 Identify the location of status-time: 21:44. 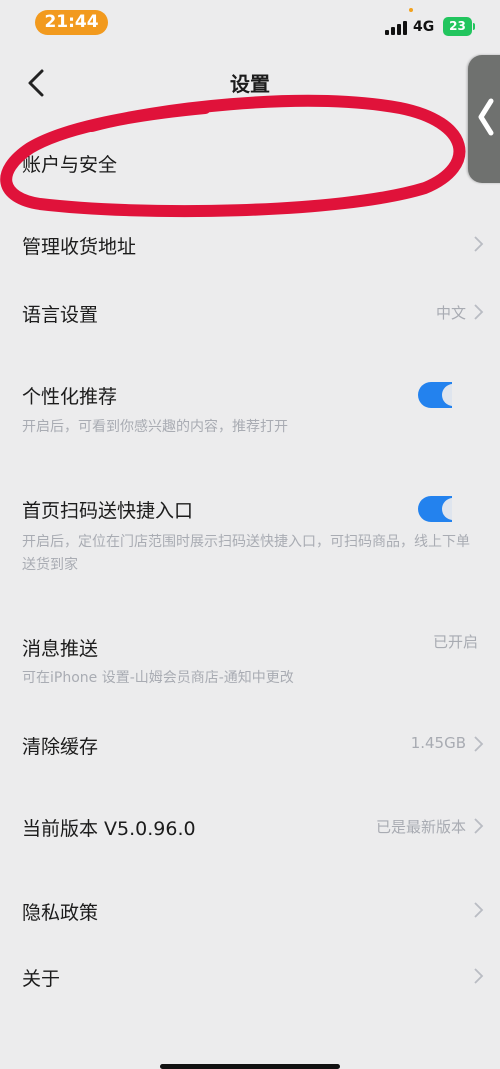
(71, 22).